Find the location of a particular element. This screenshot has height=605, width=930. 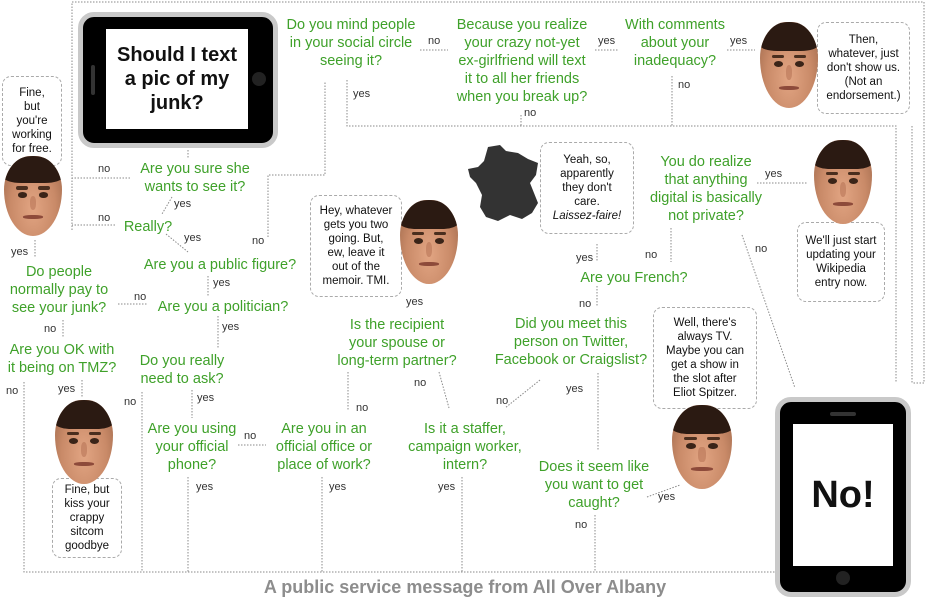

phone-home-button-icon is located at coordinates (259, 79).